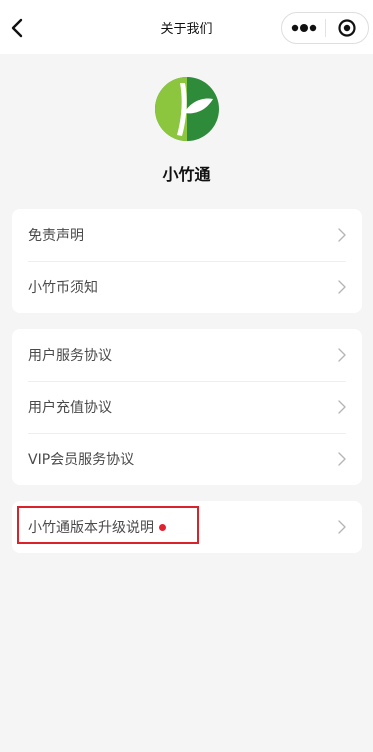  What do you see at coordinates (70, 356) in the screenshot?
I see `list-item-label: 用户服务协议` at bounding box center [70, 356].